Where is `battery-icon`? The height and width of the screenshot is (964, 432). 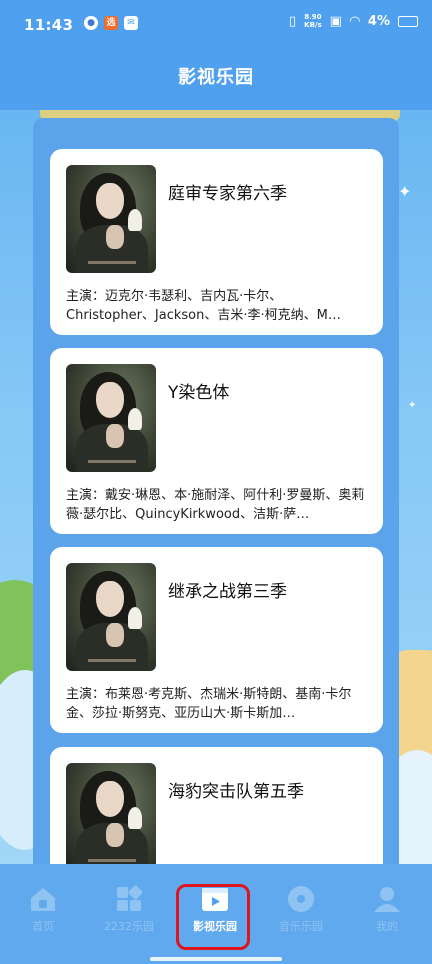 battery-icon is located at coordinates (408, 21).